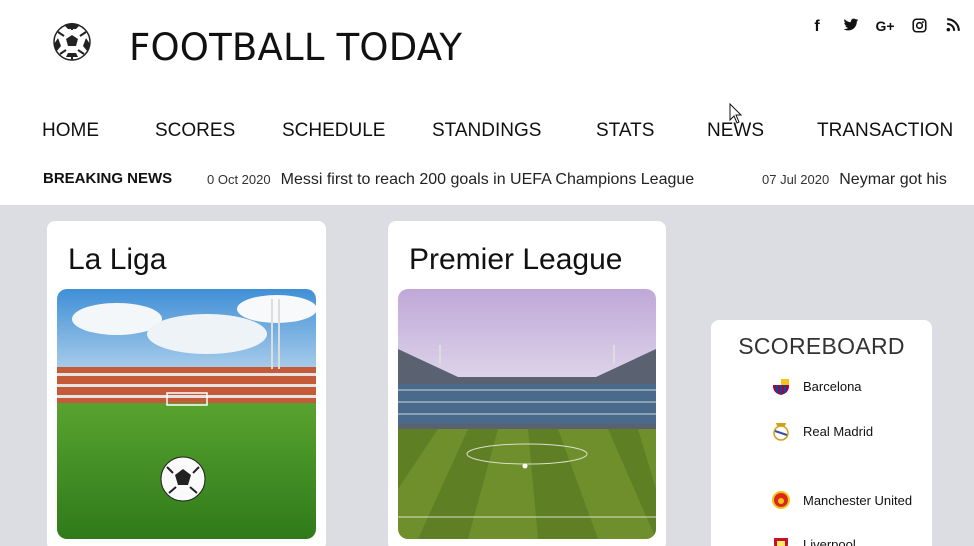  What do you see at coordinates (832, 386) in the screenshot?
I see `team-name: Barcelona` at bounding box center [832, 386].